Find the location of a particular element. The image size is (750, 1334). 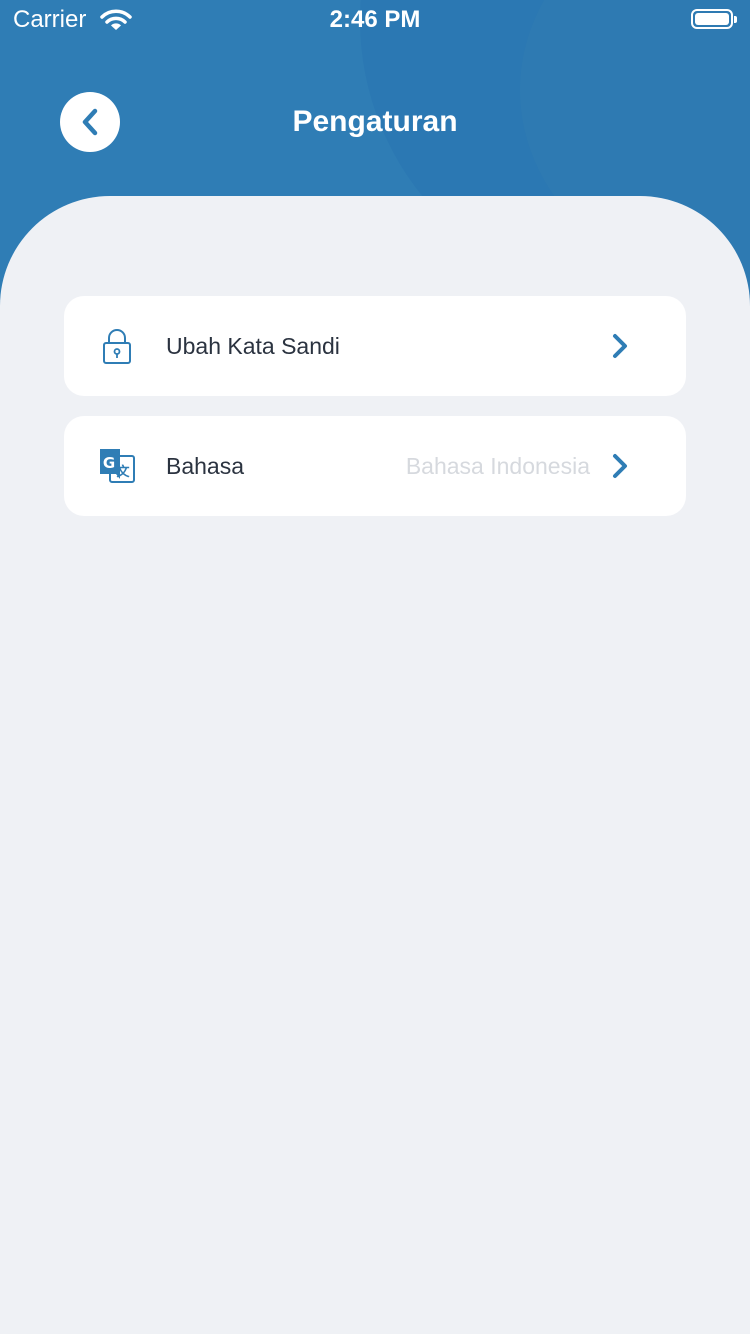

lock-icon is located at coordinates (117, 346).